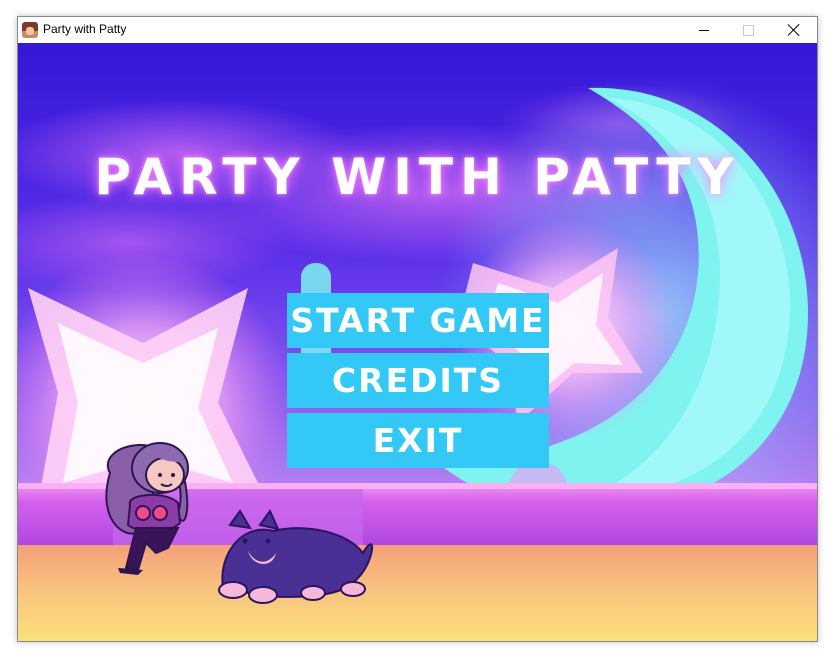  Describe the element at coordinates (417, 30) in the screenshot. I see `title-bar: Party with Patty` at that location.